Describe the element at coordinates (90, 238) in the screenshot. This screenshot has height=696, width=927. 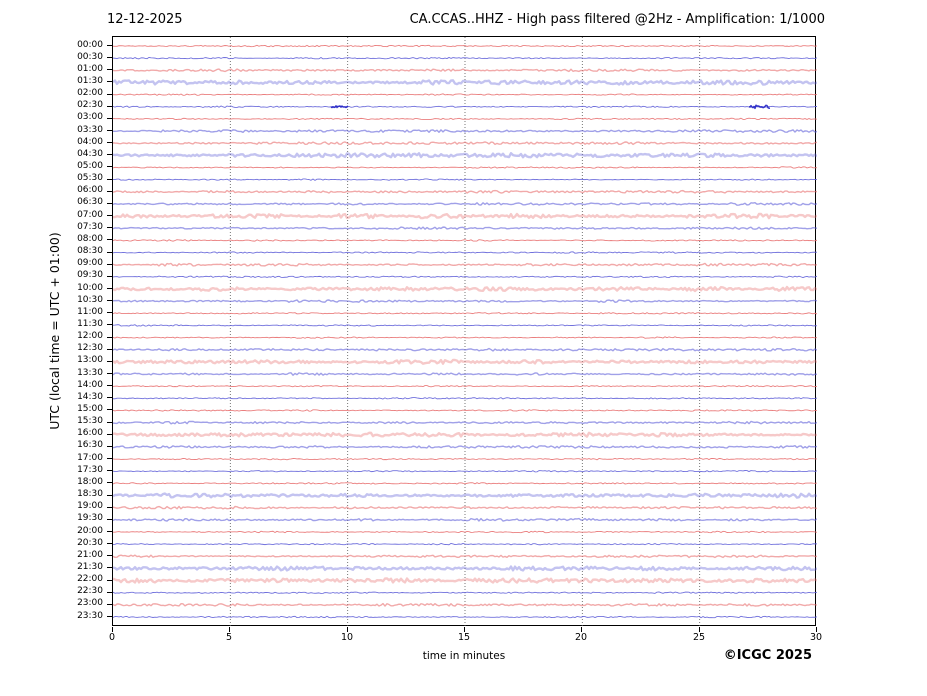
I see `y-tick-label: 08:00` at that location.